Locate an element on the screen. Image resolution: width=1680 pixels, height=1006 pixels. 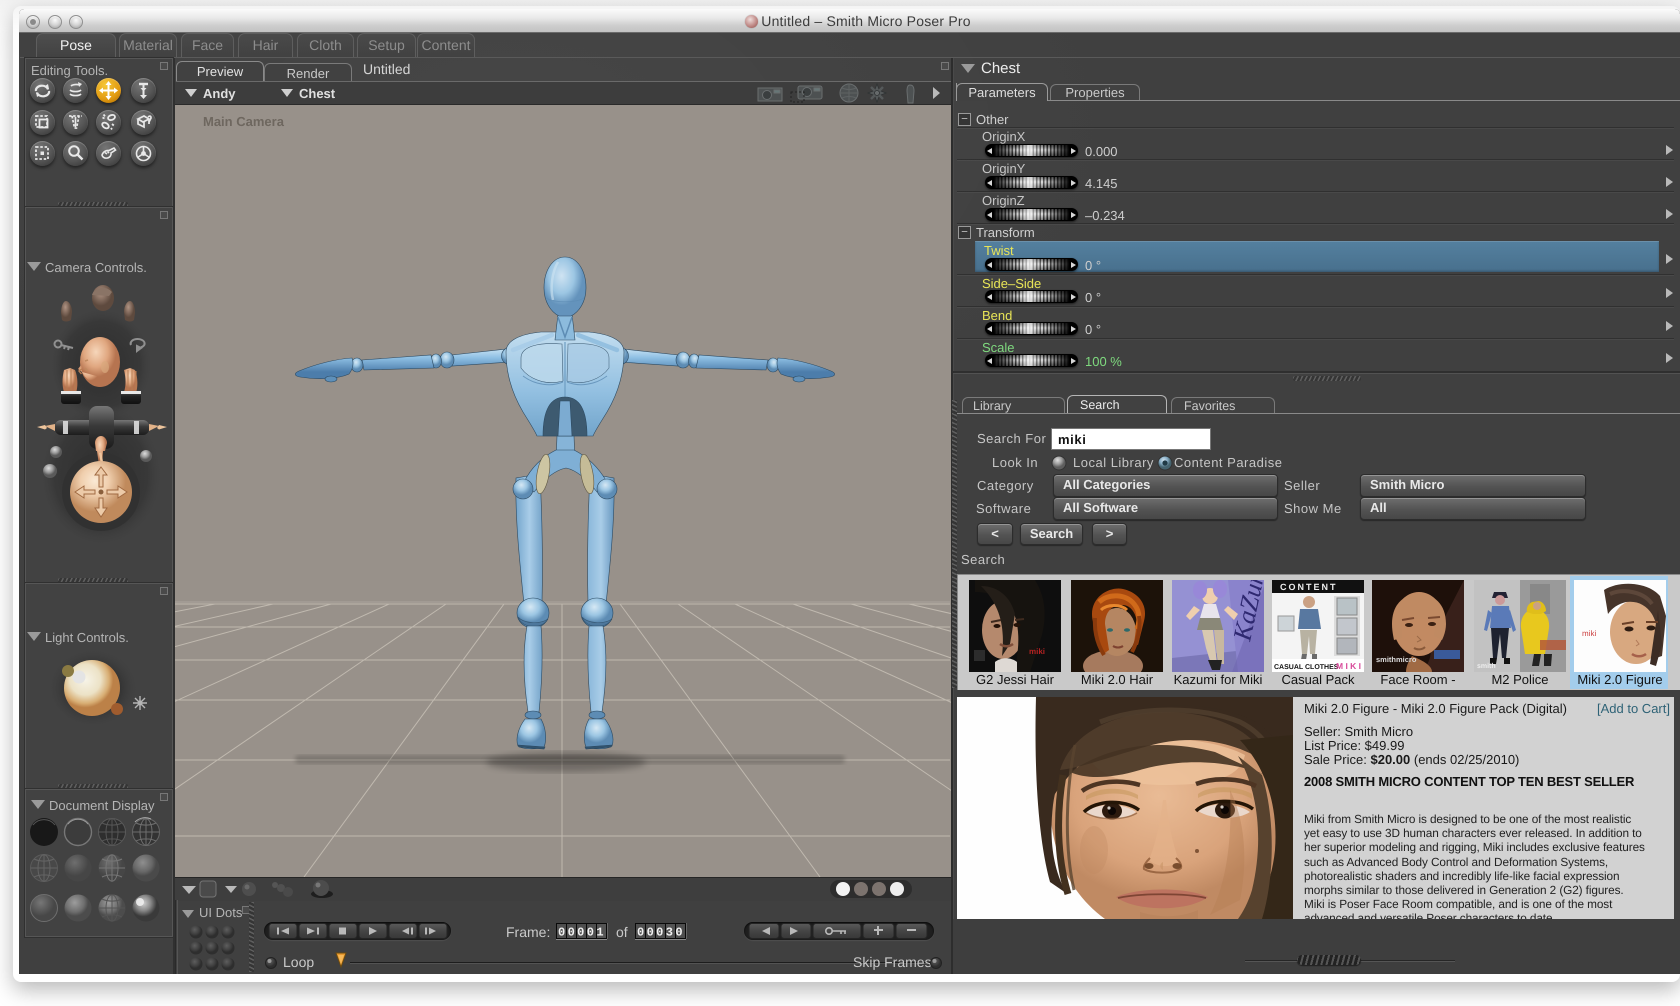
svg-text: smithmicro is located at coordinates (1396, 659).